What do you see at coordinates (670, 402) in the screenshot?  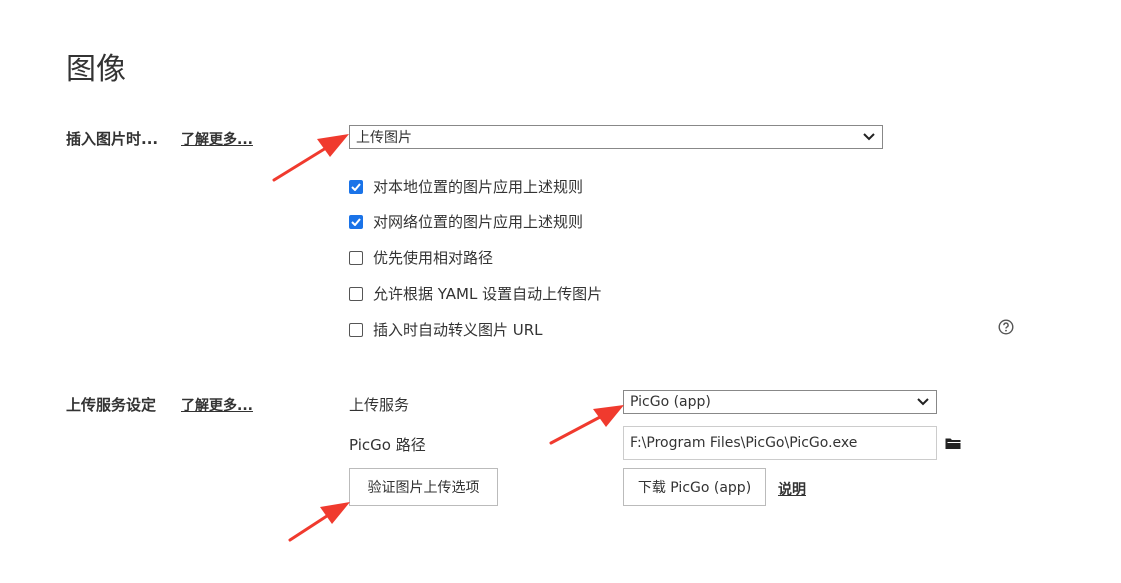 I see `upload-service-select-value: PicGo (app)` at bounding box center [670, 402].